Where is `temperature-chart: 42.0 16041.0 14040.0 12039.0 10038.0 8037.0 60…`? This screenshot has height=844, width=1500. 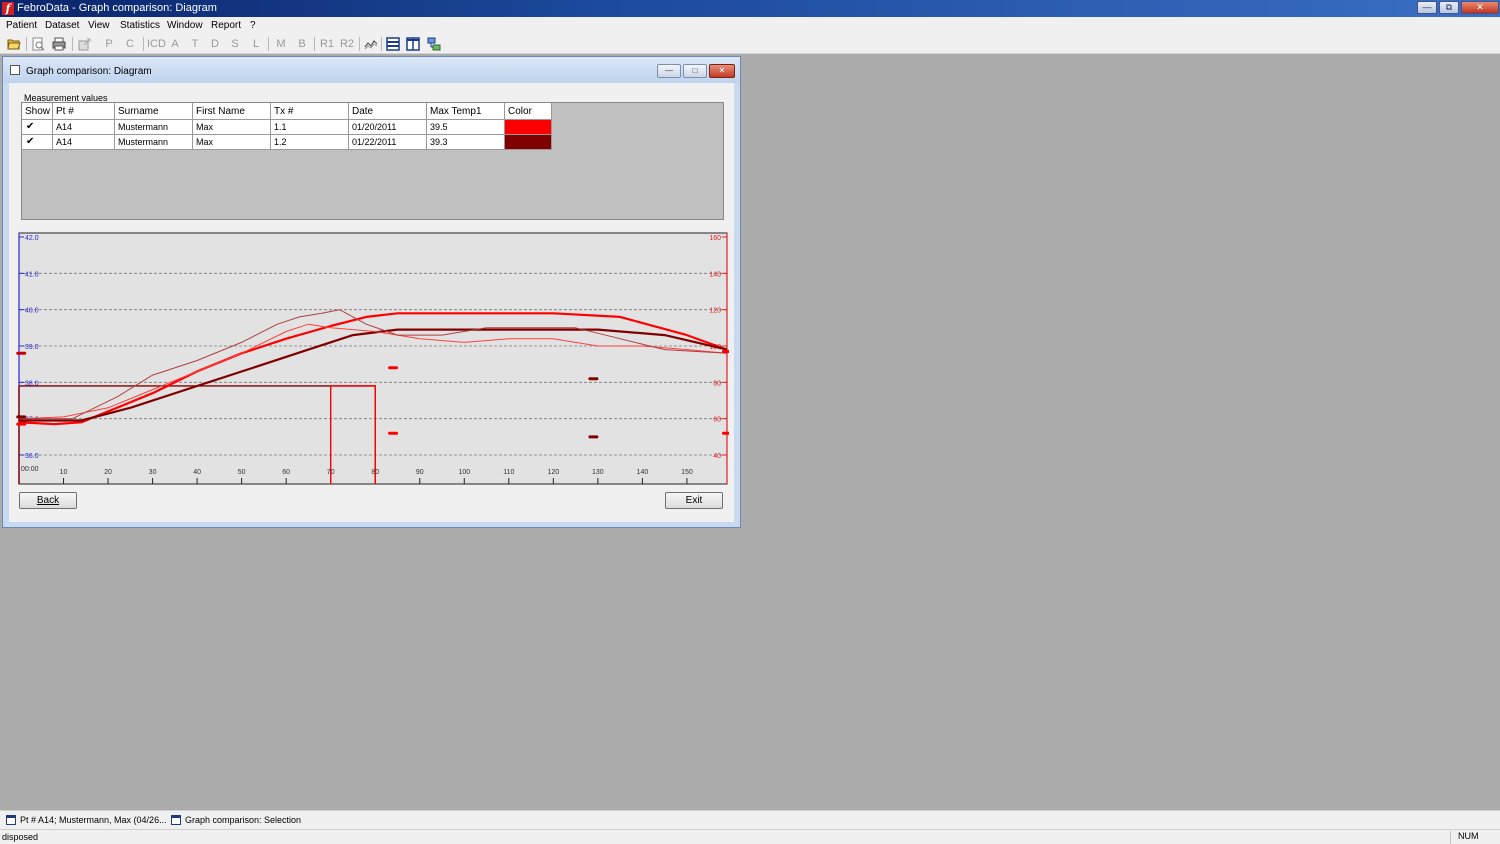
temperature-chart: 42.0 16041.0 14040.0 12039.0 10038.0 8037.0 60… is located at coordinates (372, 359).